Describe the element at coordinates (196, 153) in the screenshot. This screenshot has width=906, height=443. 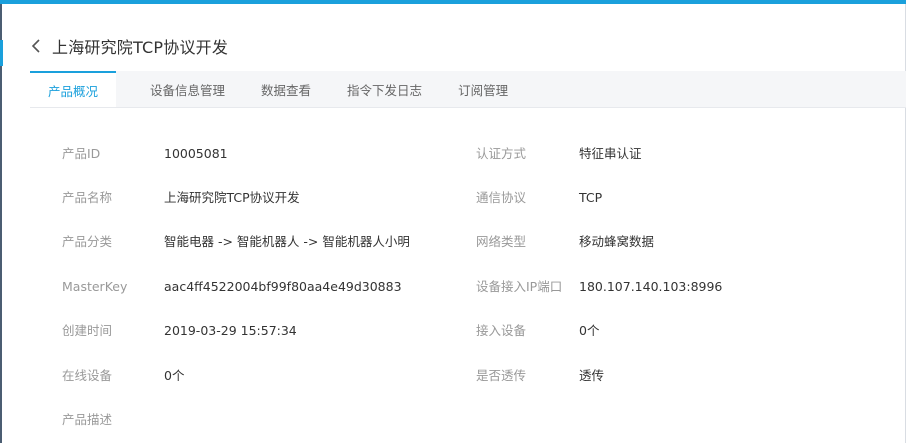
I see `value-product-id: 10005081` at that location.